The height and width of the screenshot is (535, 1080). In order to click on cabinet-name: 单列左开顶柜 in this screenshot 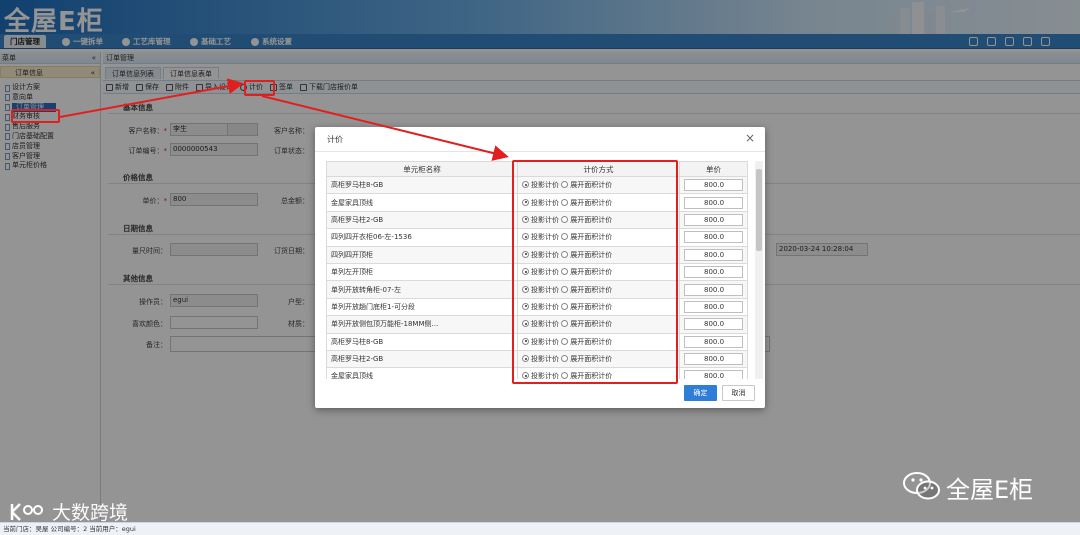, I will do `click(422, 272)`.